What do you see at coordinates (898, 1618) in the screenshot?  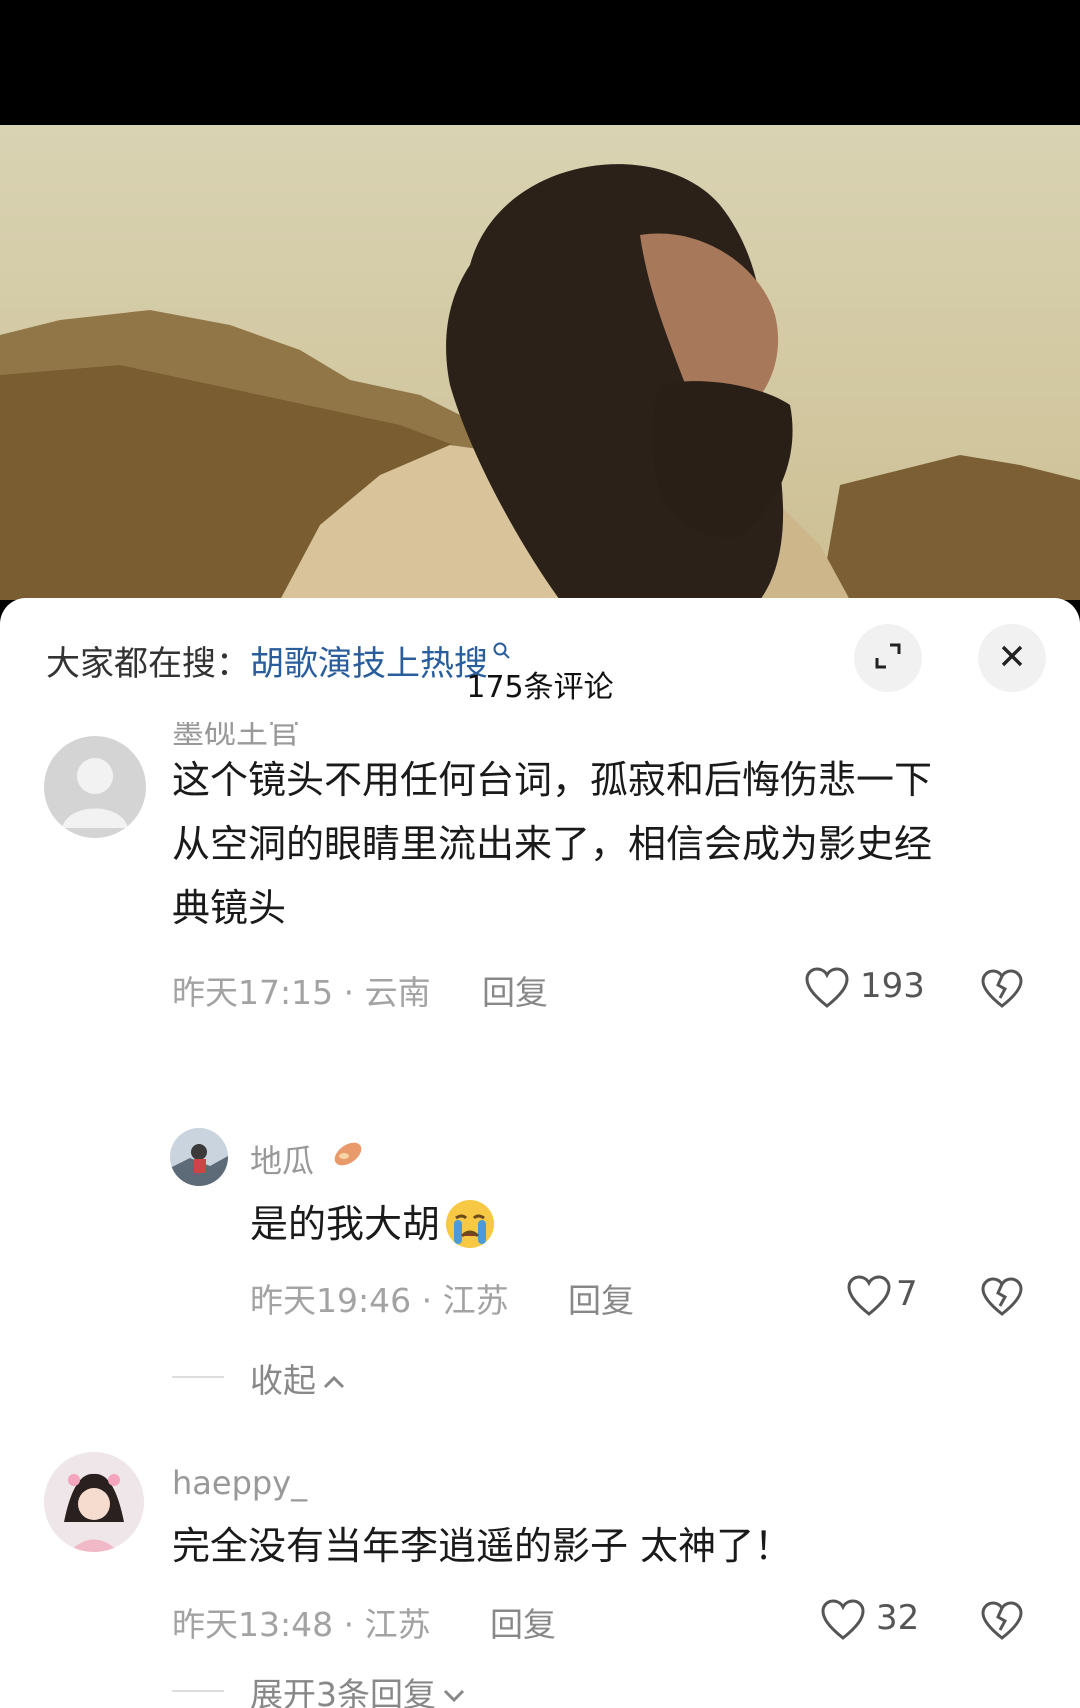 I see `like-count: 32` at bounding box center [898, 1618].